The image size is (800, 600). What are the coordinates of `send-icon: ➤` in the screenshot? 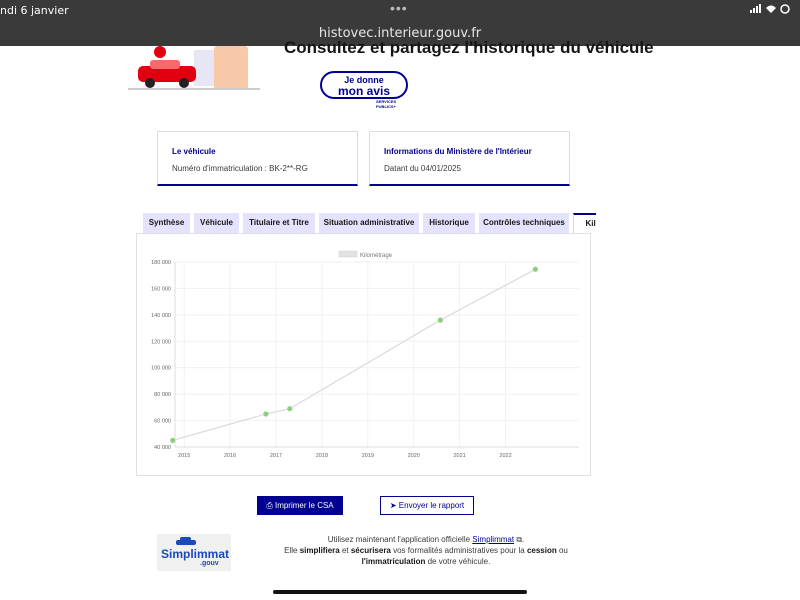 It's located at (393, 505).